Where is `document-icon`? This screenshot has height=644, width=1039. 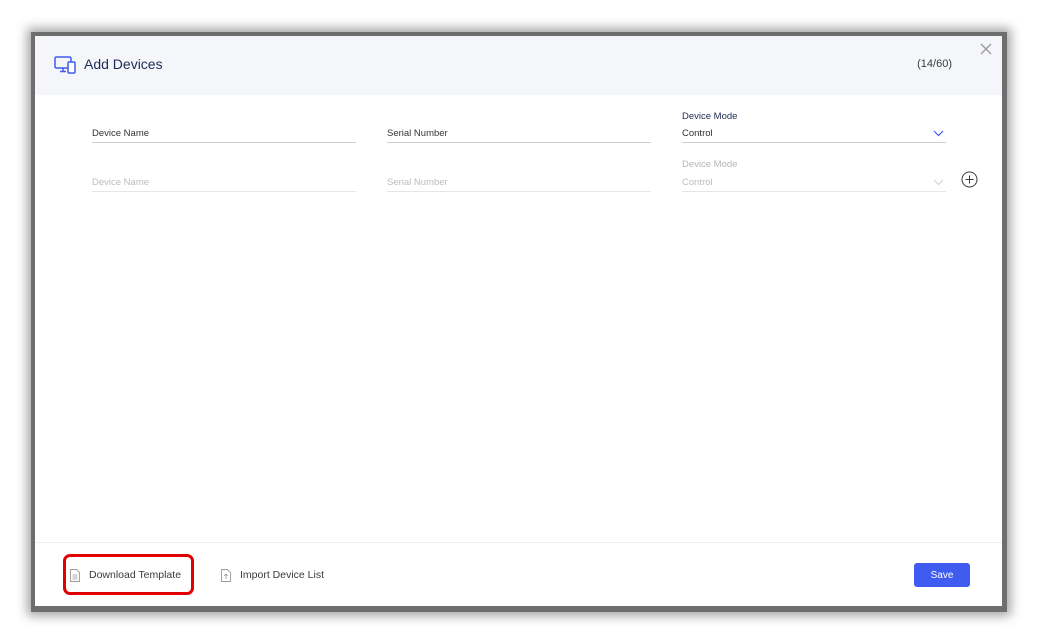 document-icon is located at coordinates (75, 575).